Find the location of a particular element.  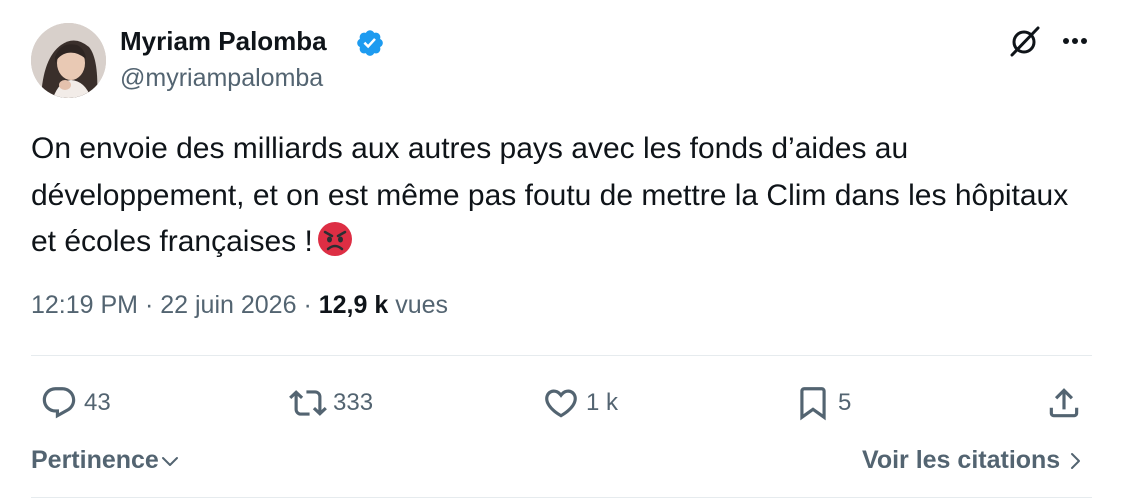

reply-count: 43 is located at coordinates (97, 402).